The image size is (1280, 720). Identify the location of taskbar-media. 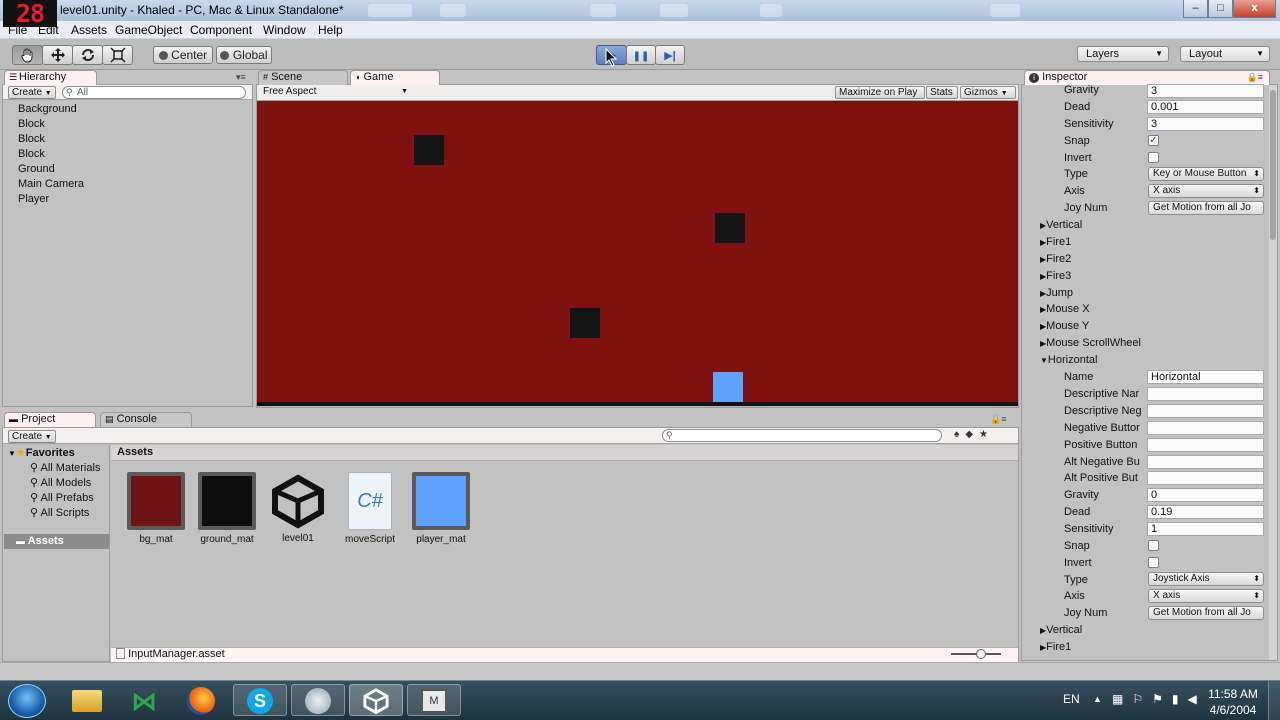
(318, 700).